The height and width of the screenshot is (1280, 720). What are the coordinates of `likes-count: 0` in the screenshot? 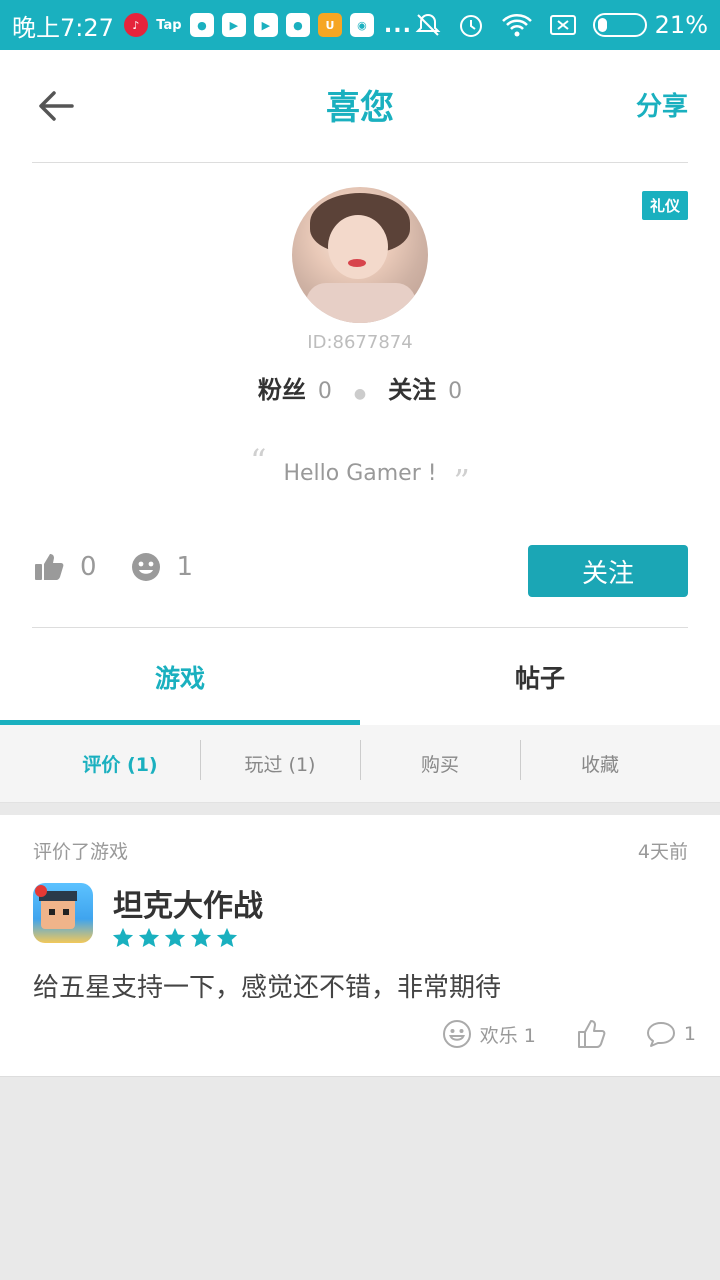 It's located at (88, 567).